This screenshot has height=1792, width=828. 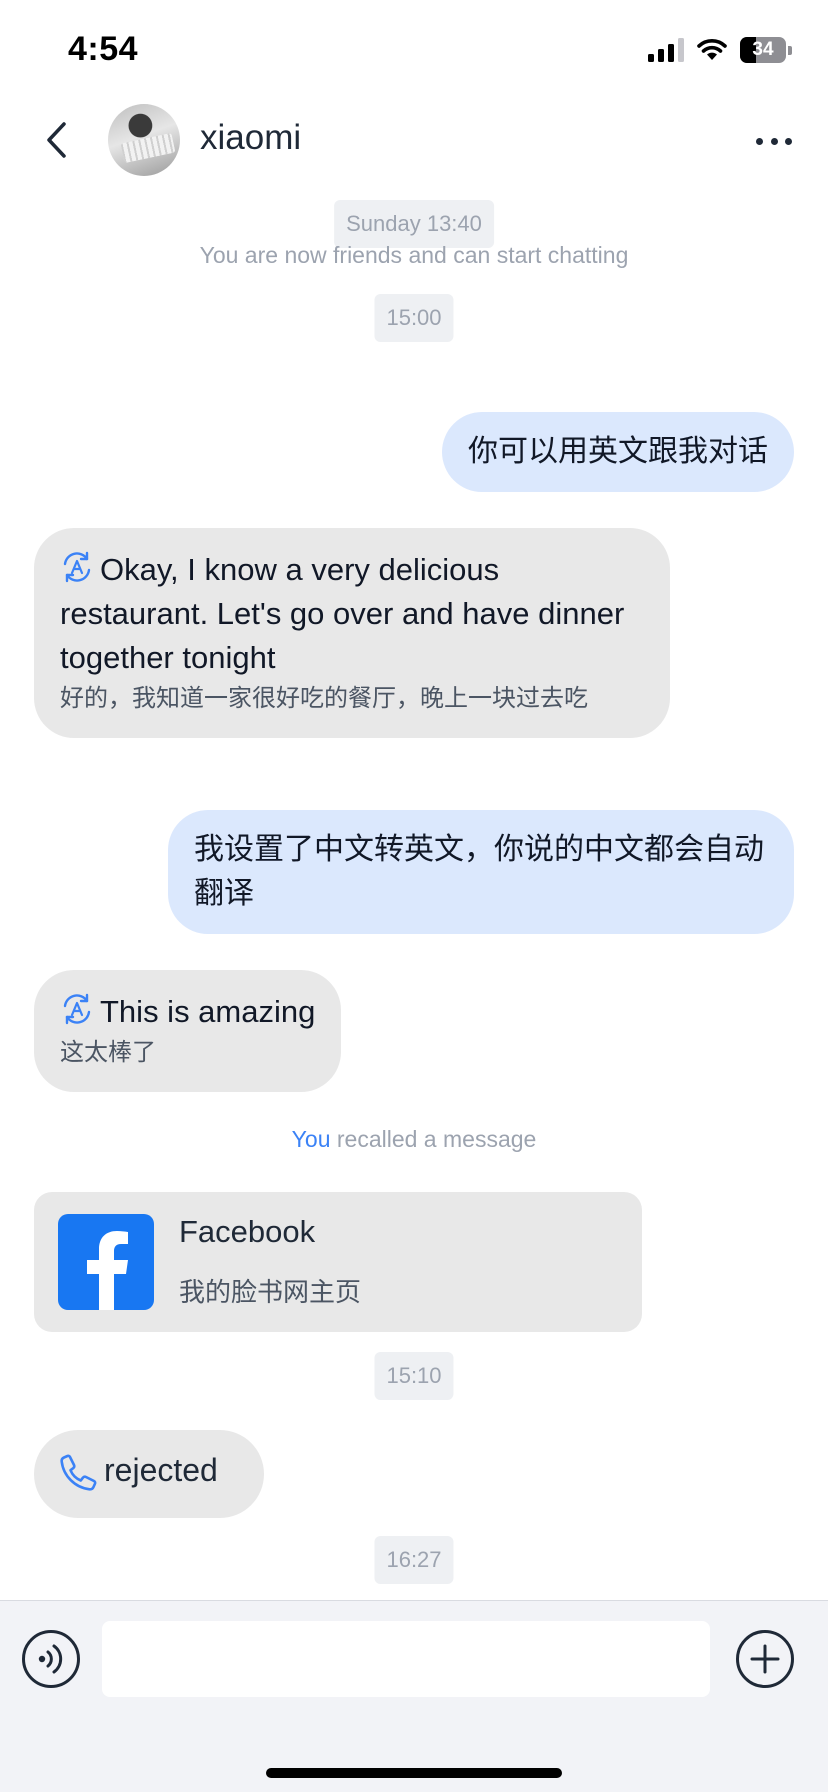 What do you see at coordinates (188, 1031) in the screenshot?
I see `incoming-message: This is amazing 这太棒了` at bounding box center [188, 1031].